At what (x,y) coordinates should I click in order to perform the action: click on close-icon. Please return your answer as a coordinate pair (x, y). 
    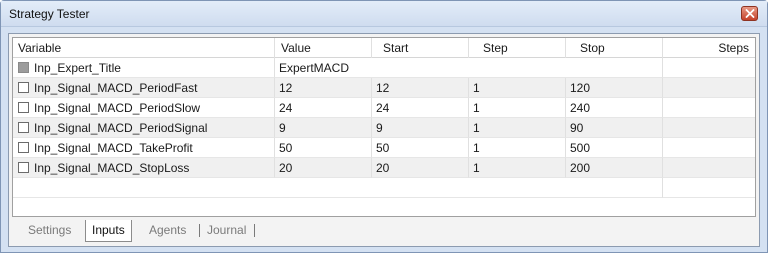
    Looking at the image, I should click on (750, 13).